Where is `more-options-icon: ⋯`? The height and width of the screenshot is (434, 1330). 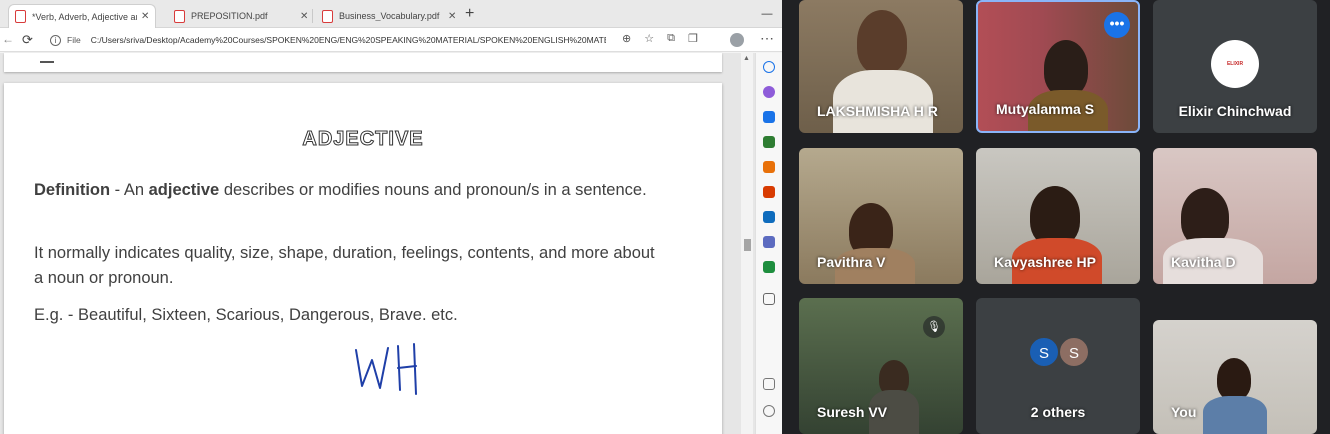
more-options-icon: ⋯ is located at coordinates (767, 38).